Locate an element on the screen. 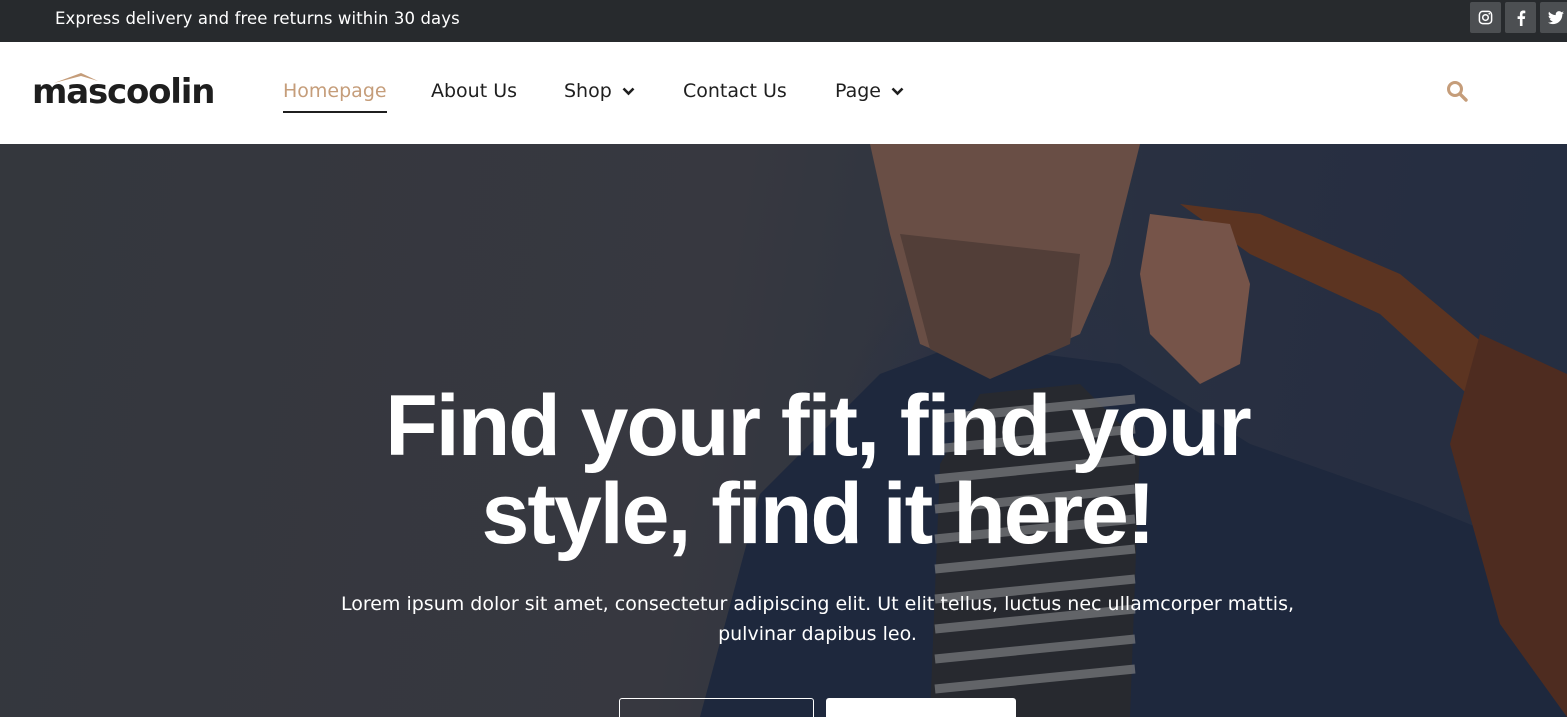  logo-text: mascoolin is located at coordinates (123, 92).